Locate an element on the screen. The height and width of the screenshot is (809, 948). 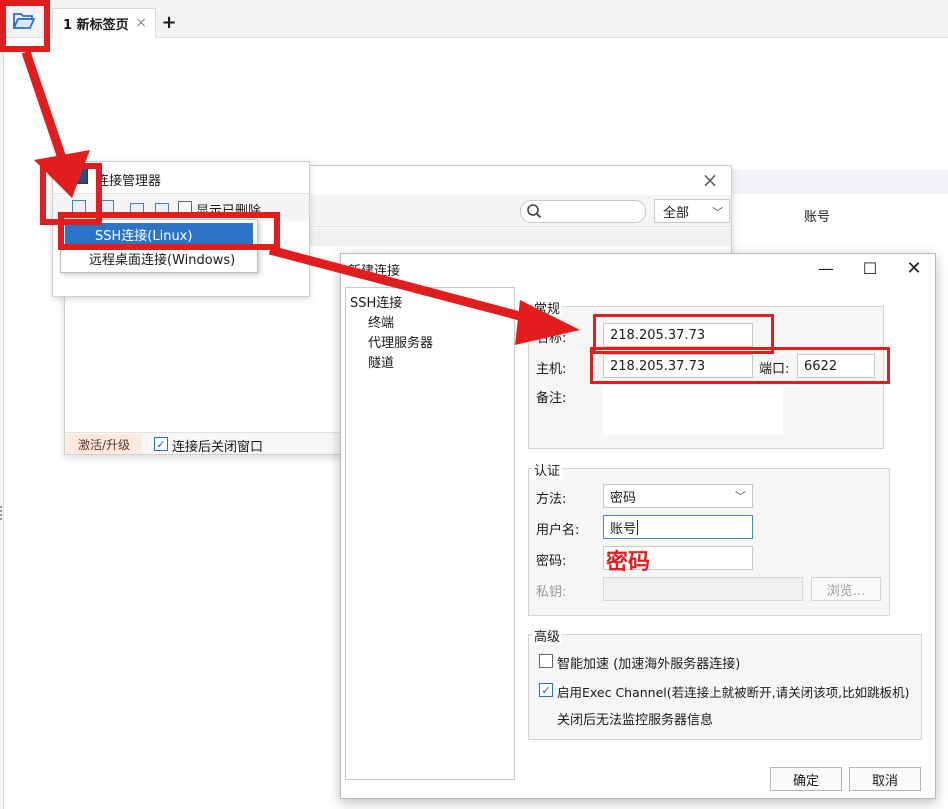
close-icon: ✕ is located at coordinates (914, 268).